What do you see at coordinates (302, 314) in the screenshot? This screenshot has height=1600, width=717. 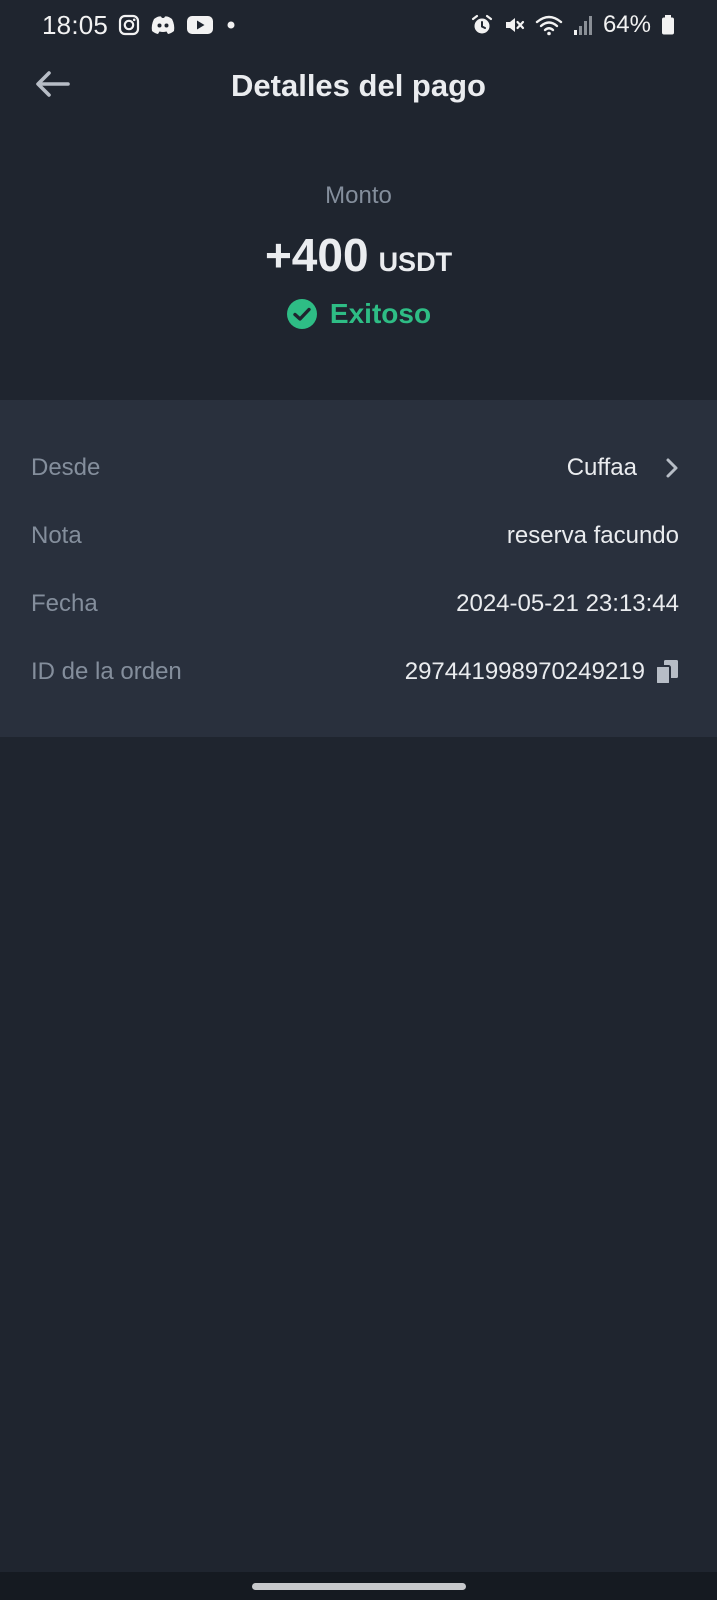 I see `check-circle-icon` at bounding box center [302, 314].